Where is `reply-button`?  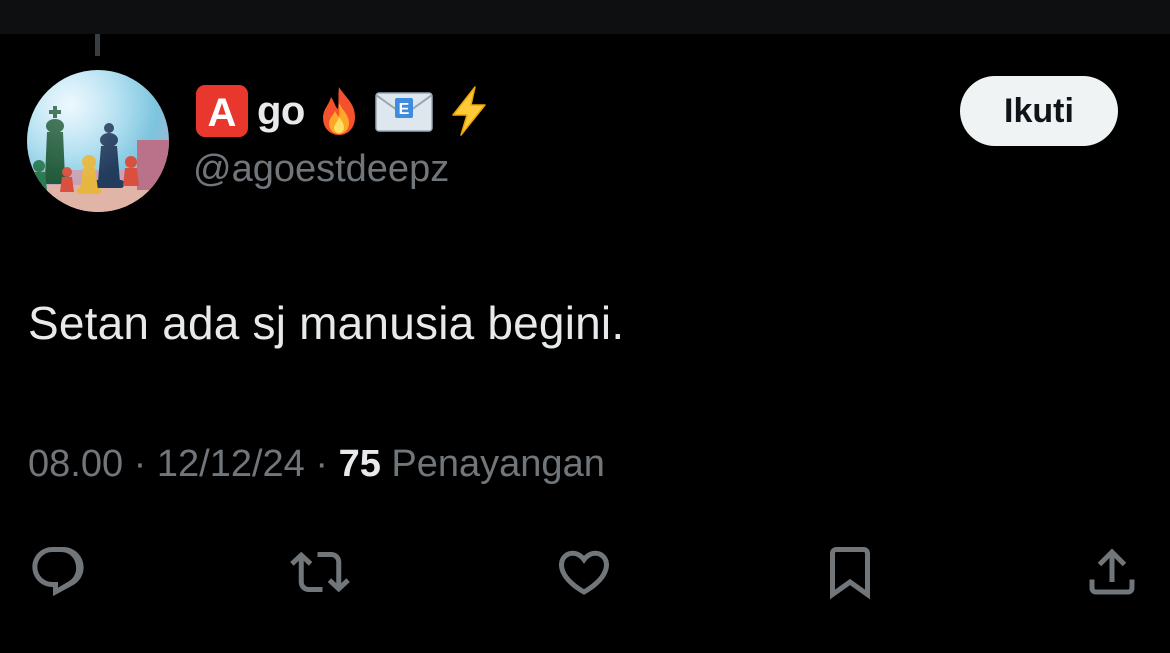
reply-button is located at coordinates (58, 572).